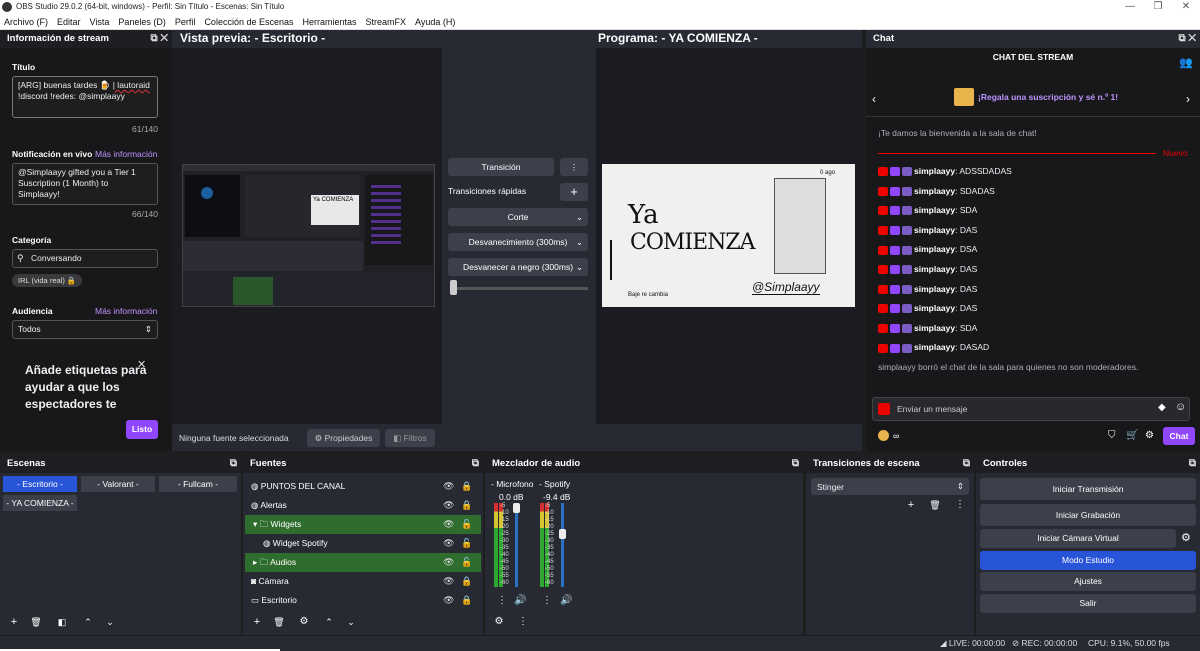  Describe the element at coordinates (363, 600) in the screenshot. I see `source-row: ▭ Escritorio 👁 🔒` at that location.